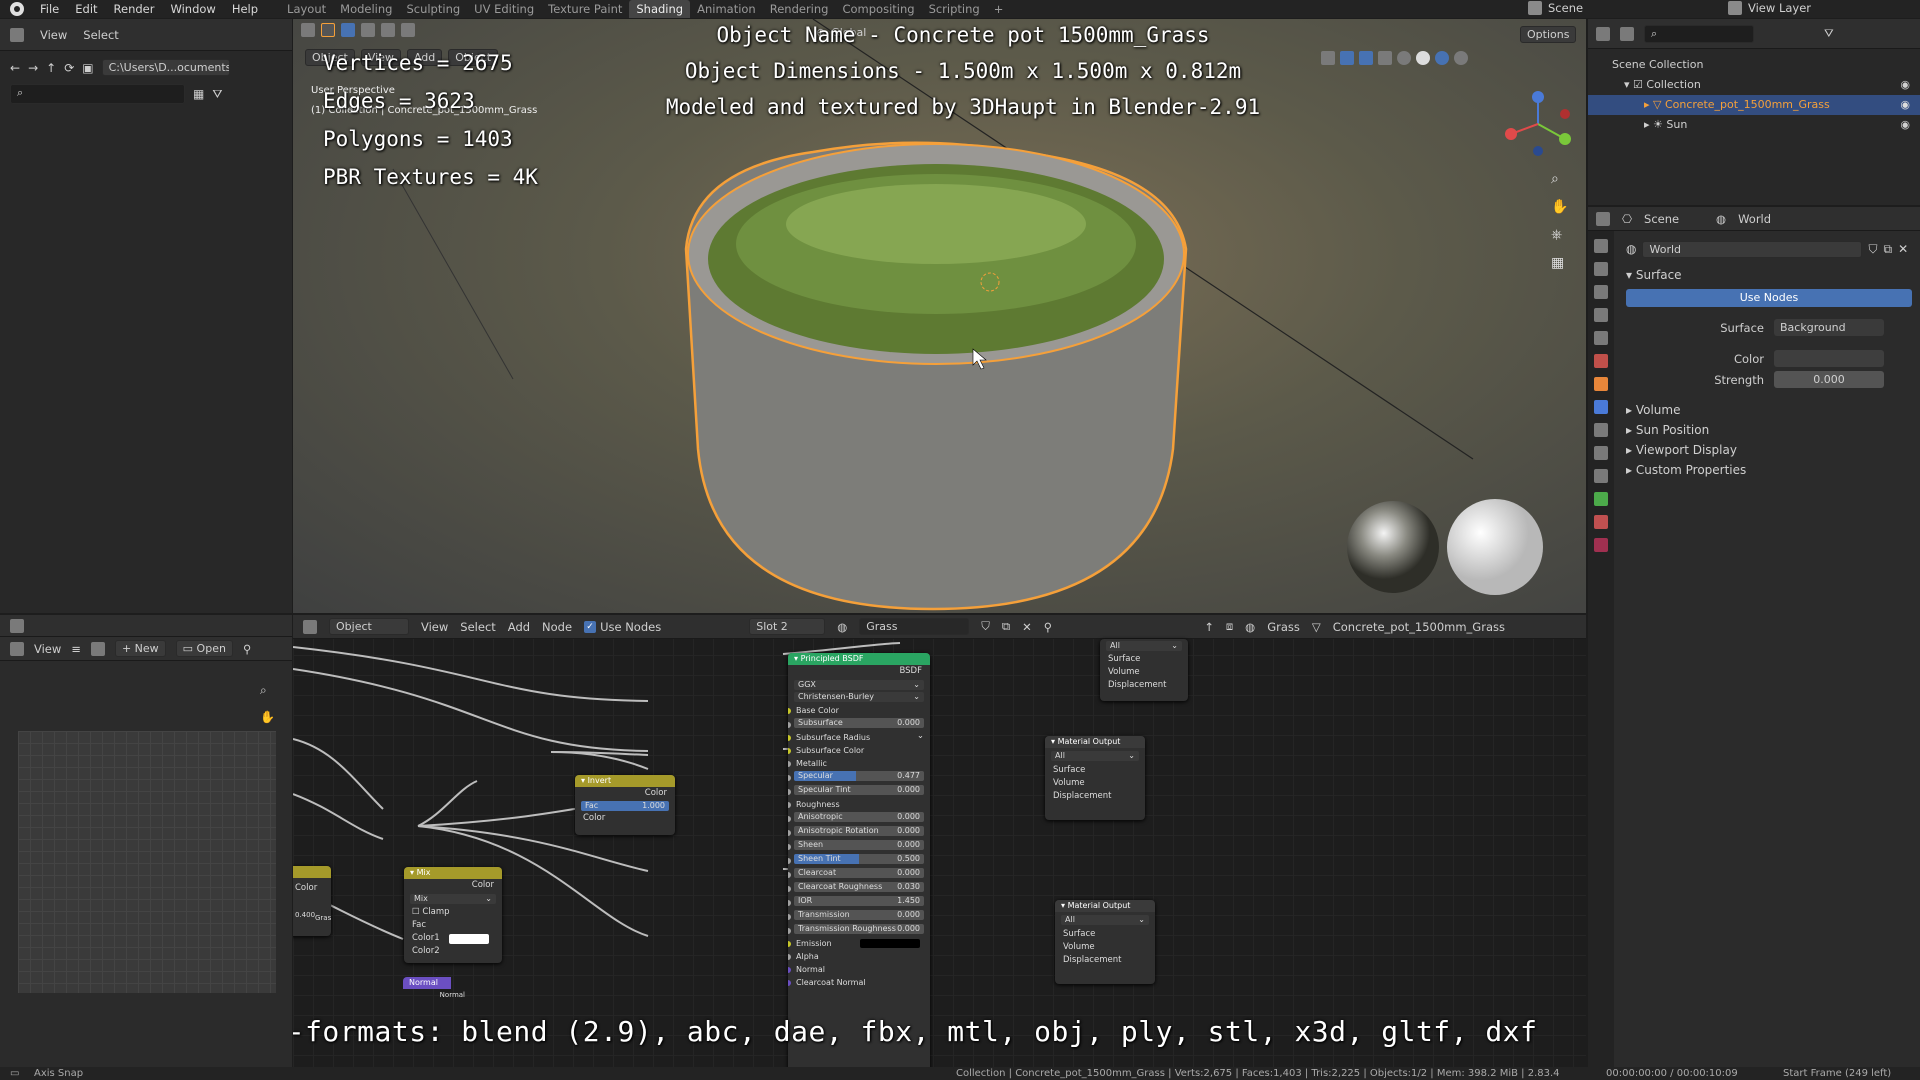  Describe the element at coordinates (859, 685) in the screenshot. I see `distribution-dropdown: GGX ⌄` at that location.